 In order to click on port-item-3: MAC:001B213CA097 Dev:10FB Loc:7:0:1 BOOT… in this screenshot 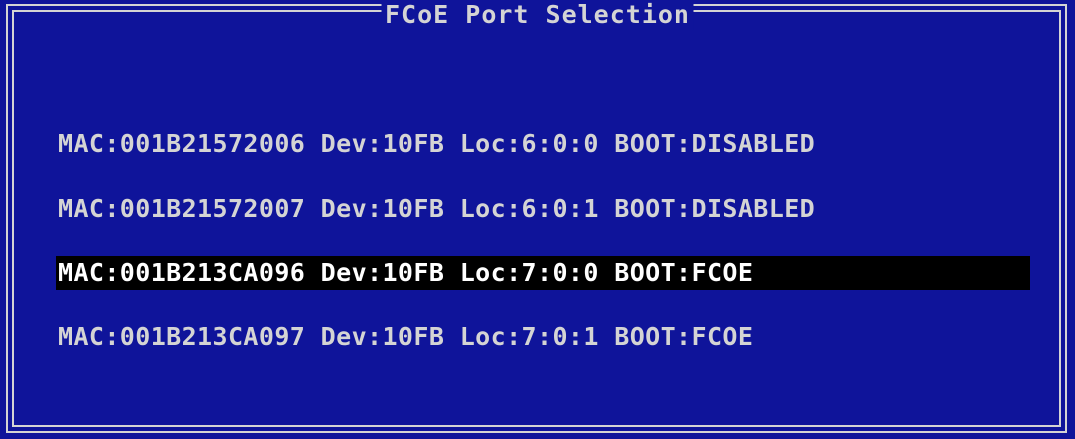, I will do `click(543, 337)`.